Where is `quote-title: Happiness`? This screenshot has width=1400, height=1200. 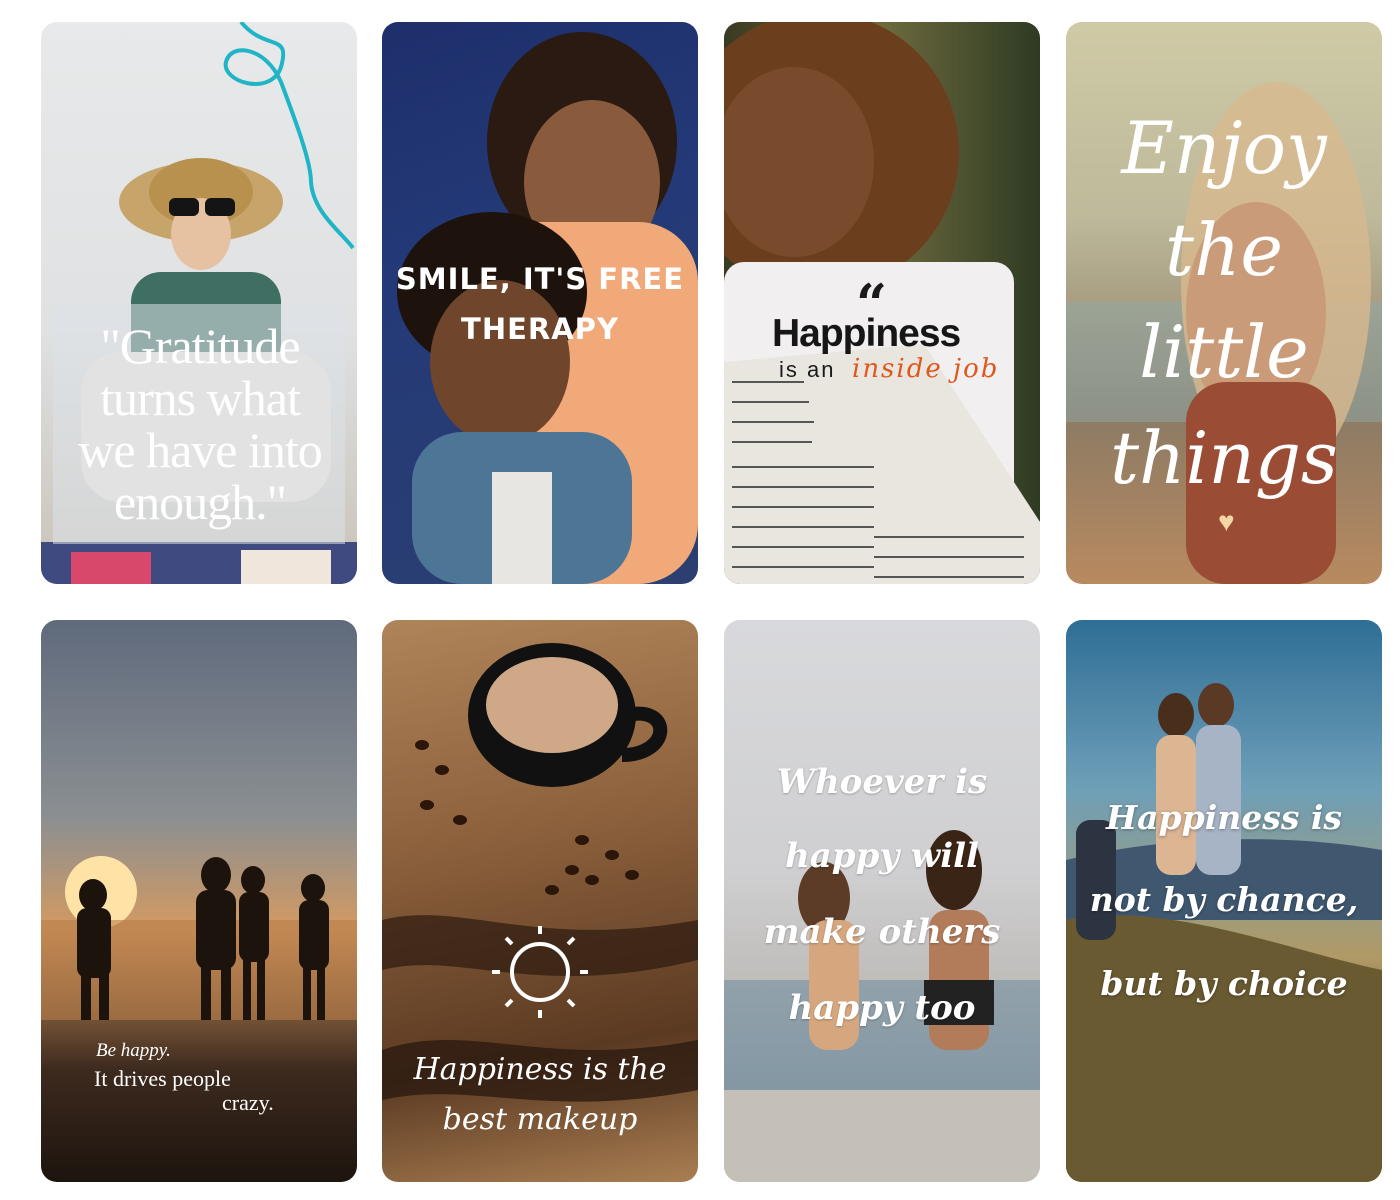 quote-title: Happiness is located at coordinates (866, 333).